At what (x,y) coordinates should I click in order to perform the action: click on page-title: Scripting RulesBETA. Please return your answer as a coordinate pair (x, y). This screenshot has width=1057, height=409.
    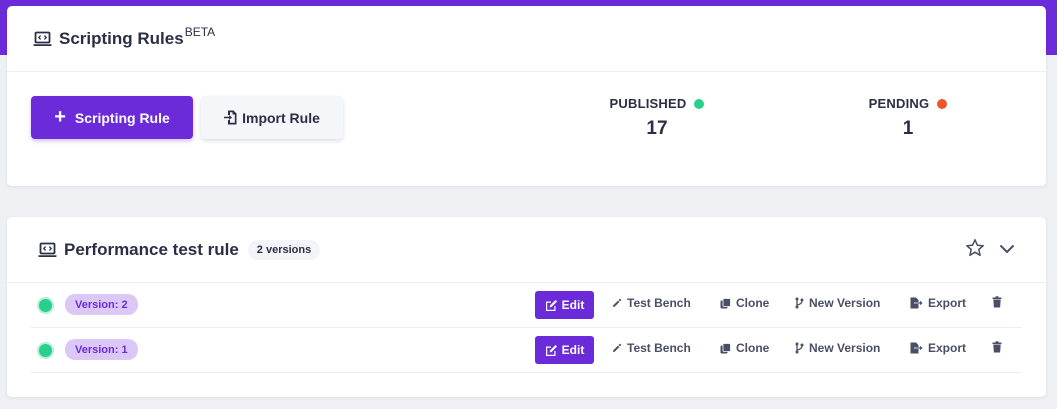
    Looking at the image, I should click on (137, 36).